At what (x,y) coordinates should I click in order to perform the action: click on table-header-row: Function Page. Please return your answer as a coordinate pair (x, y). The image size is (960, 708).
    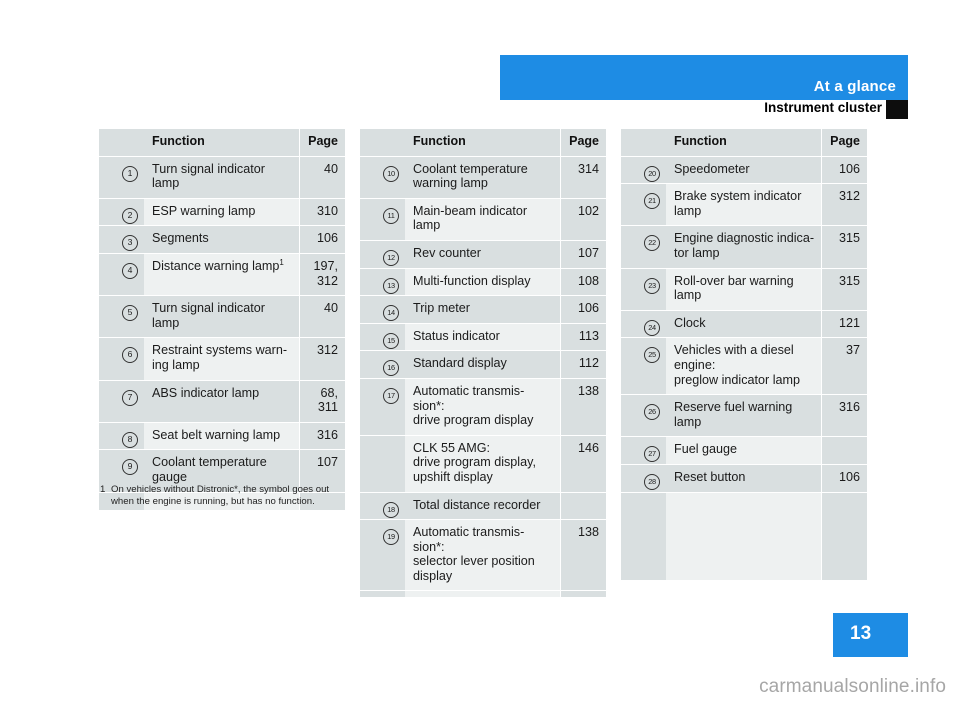
    Looking at the image, I should click on (483, 143).